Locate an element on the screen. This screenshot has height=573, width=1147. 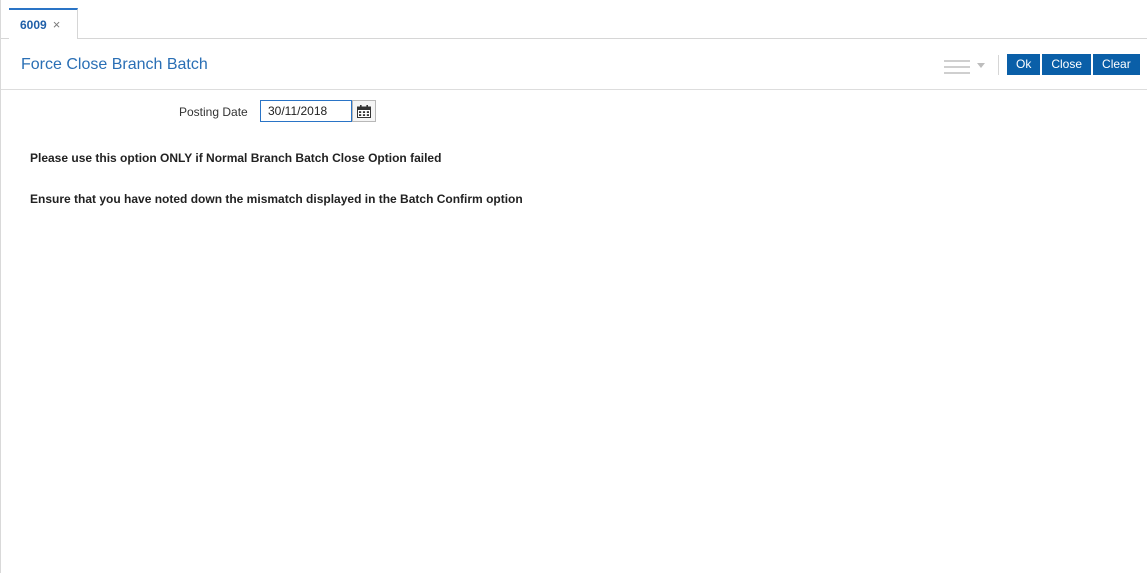
tab-6009: 6009 × is located at coordinates (43, 23).